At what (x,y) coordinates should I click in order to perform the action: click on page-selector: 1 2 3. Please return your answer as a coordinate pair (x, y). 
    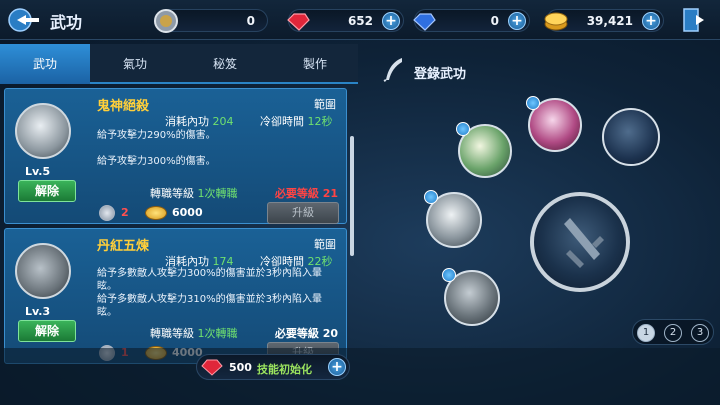
    Looking at the image, I should click on (673, 332).